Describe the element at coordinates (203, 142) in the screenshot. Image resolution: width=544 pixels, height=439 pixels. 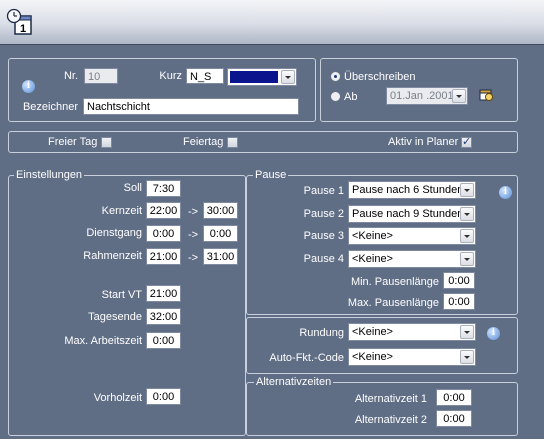
I see `feiertag-label: Feiertag` at that location.